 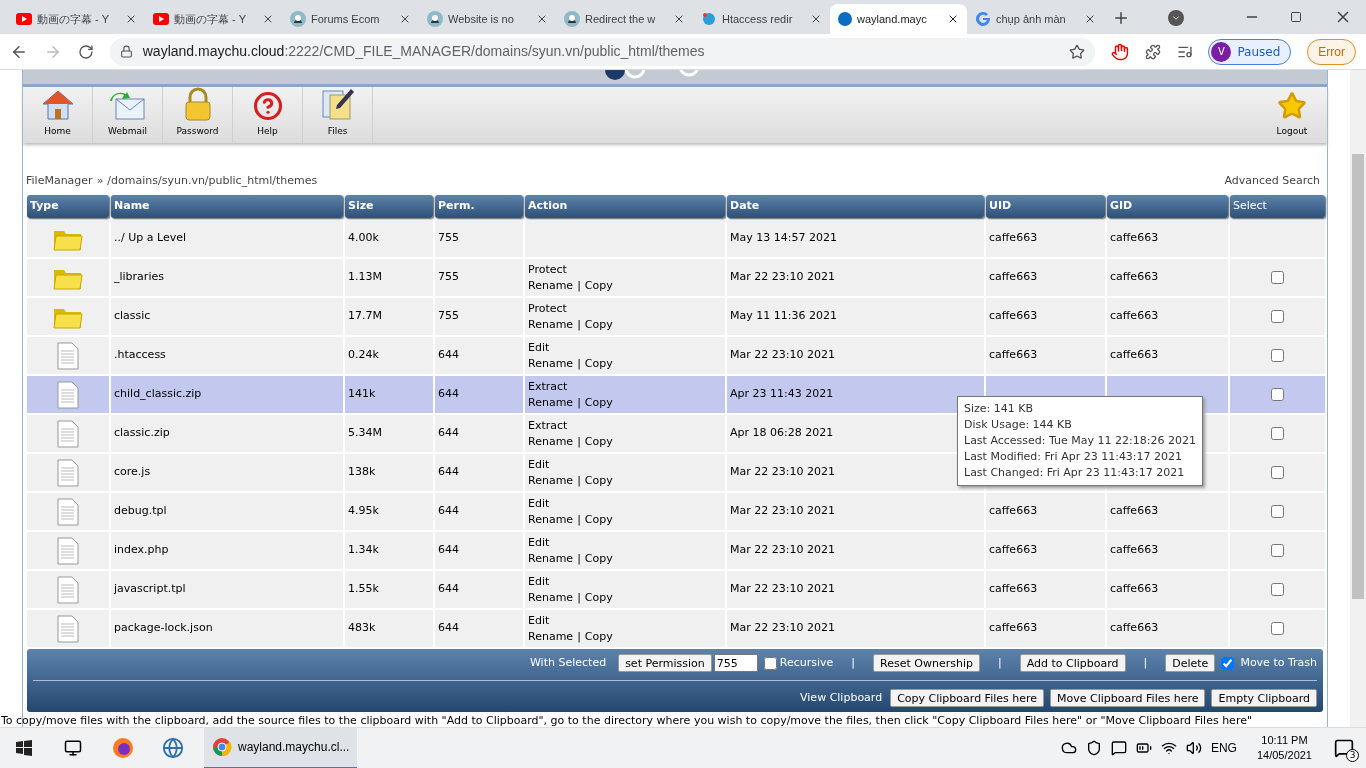 I want to click on language-indicator: ENG, so click(x=1223, y=748).